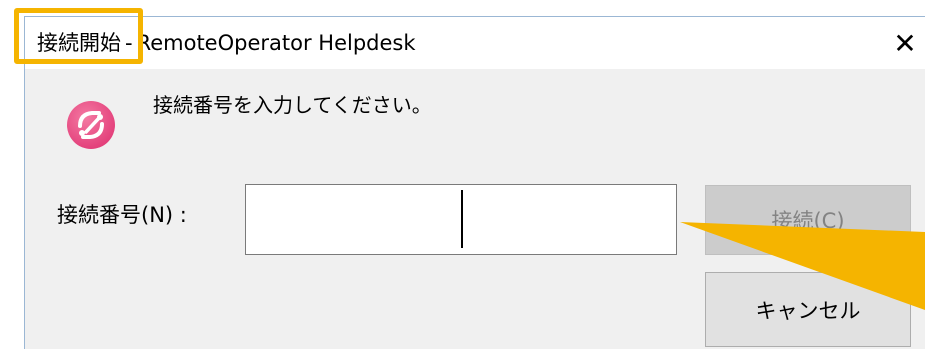 This screenshot has height=349, width=925. What do you see at coordinates (292, 105) in the screenshot?
I see `instruction-text: 接続番号を入力してください。` at bounding box center [292, 105].